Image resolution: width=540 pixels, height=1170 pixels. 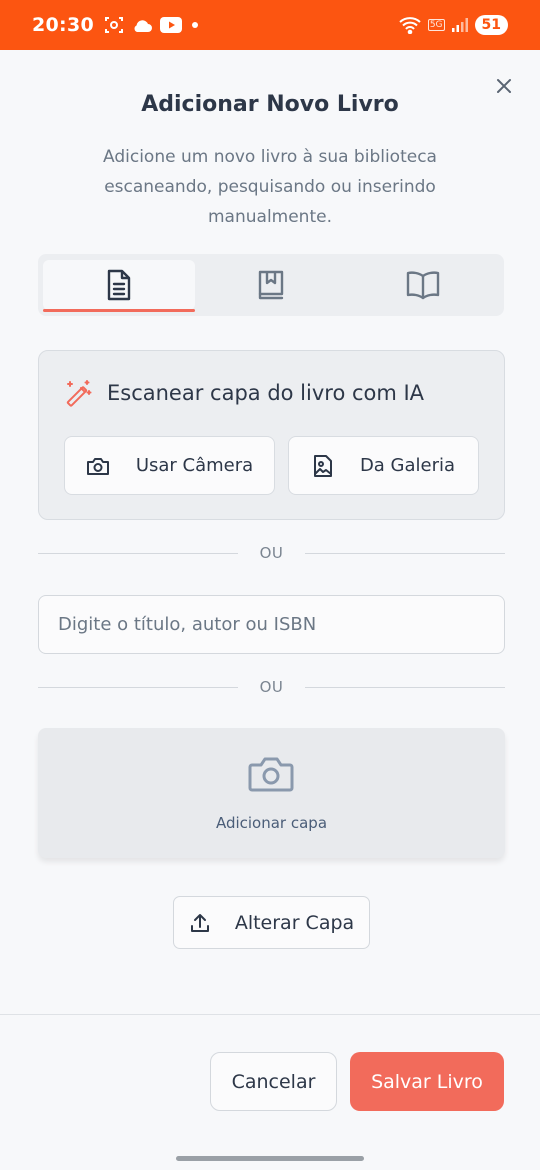 I want to click on dialog-title: Adicionar Novo Livro, so click(x=270, y=104).